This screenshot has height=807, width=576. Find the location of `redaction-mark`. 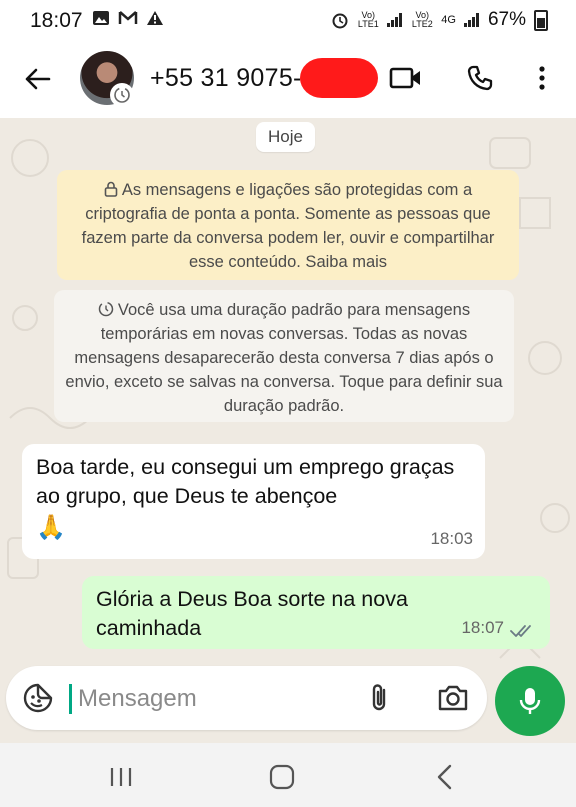

redaction-mark is located at coordinates (339, 78).